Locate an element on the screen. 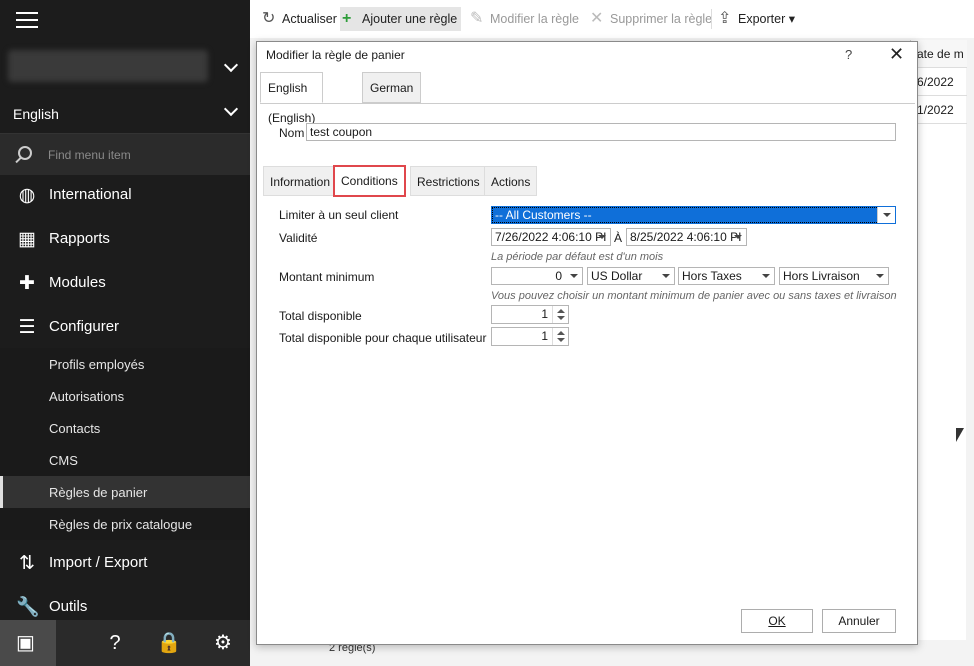 The height and width of the screenshot is (666, 974). total-per-user-stepper: 1 is located at coordinates (530, 336).